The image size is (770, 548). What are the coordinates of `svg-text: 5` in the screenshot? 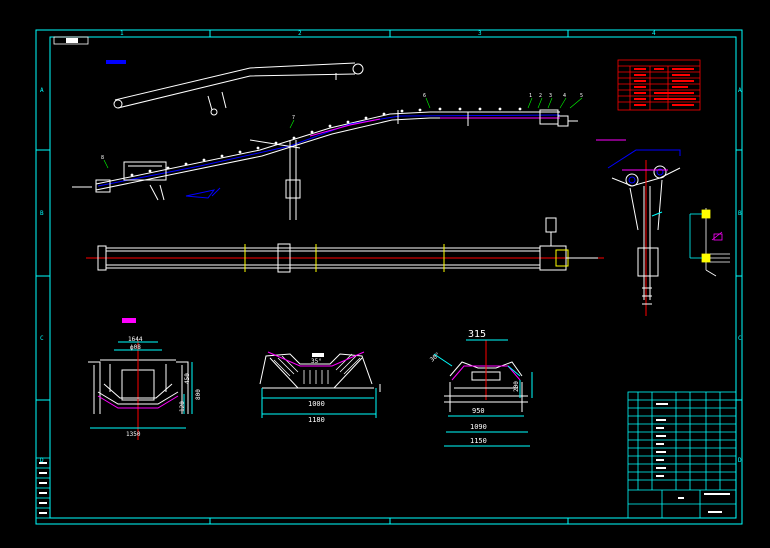 It's located at (581, 96).